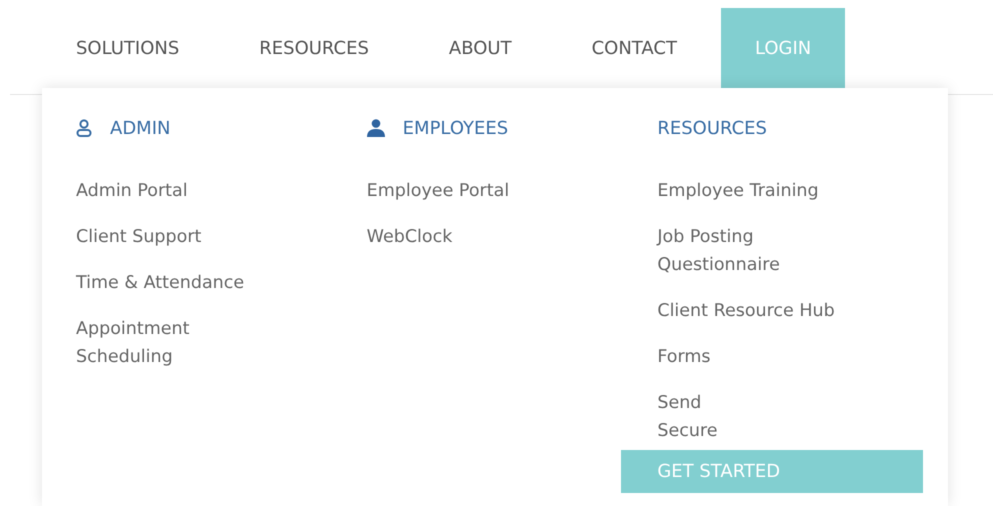 The image size is (993, 506). What do you see at coordinates (160, 283) in the screenshot?
I see `menu-link: Time & Attendance` at bounding box center [160, 283].